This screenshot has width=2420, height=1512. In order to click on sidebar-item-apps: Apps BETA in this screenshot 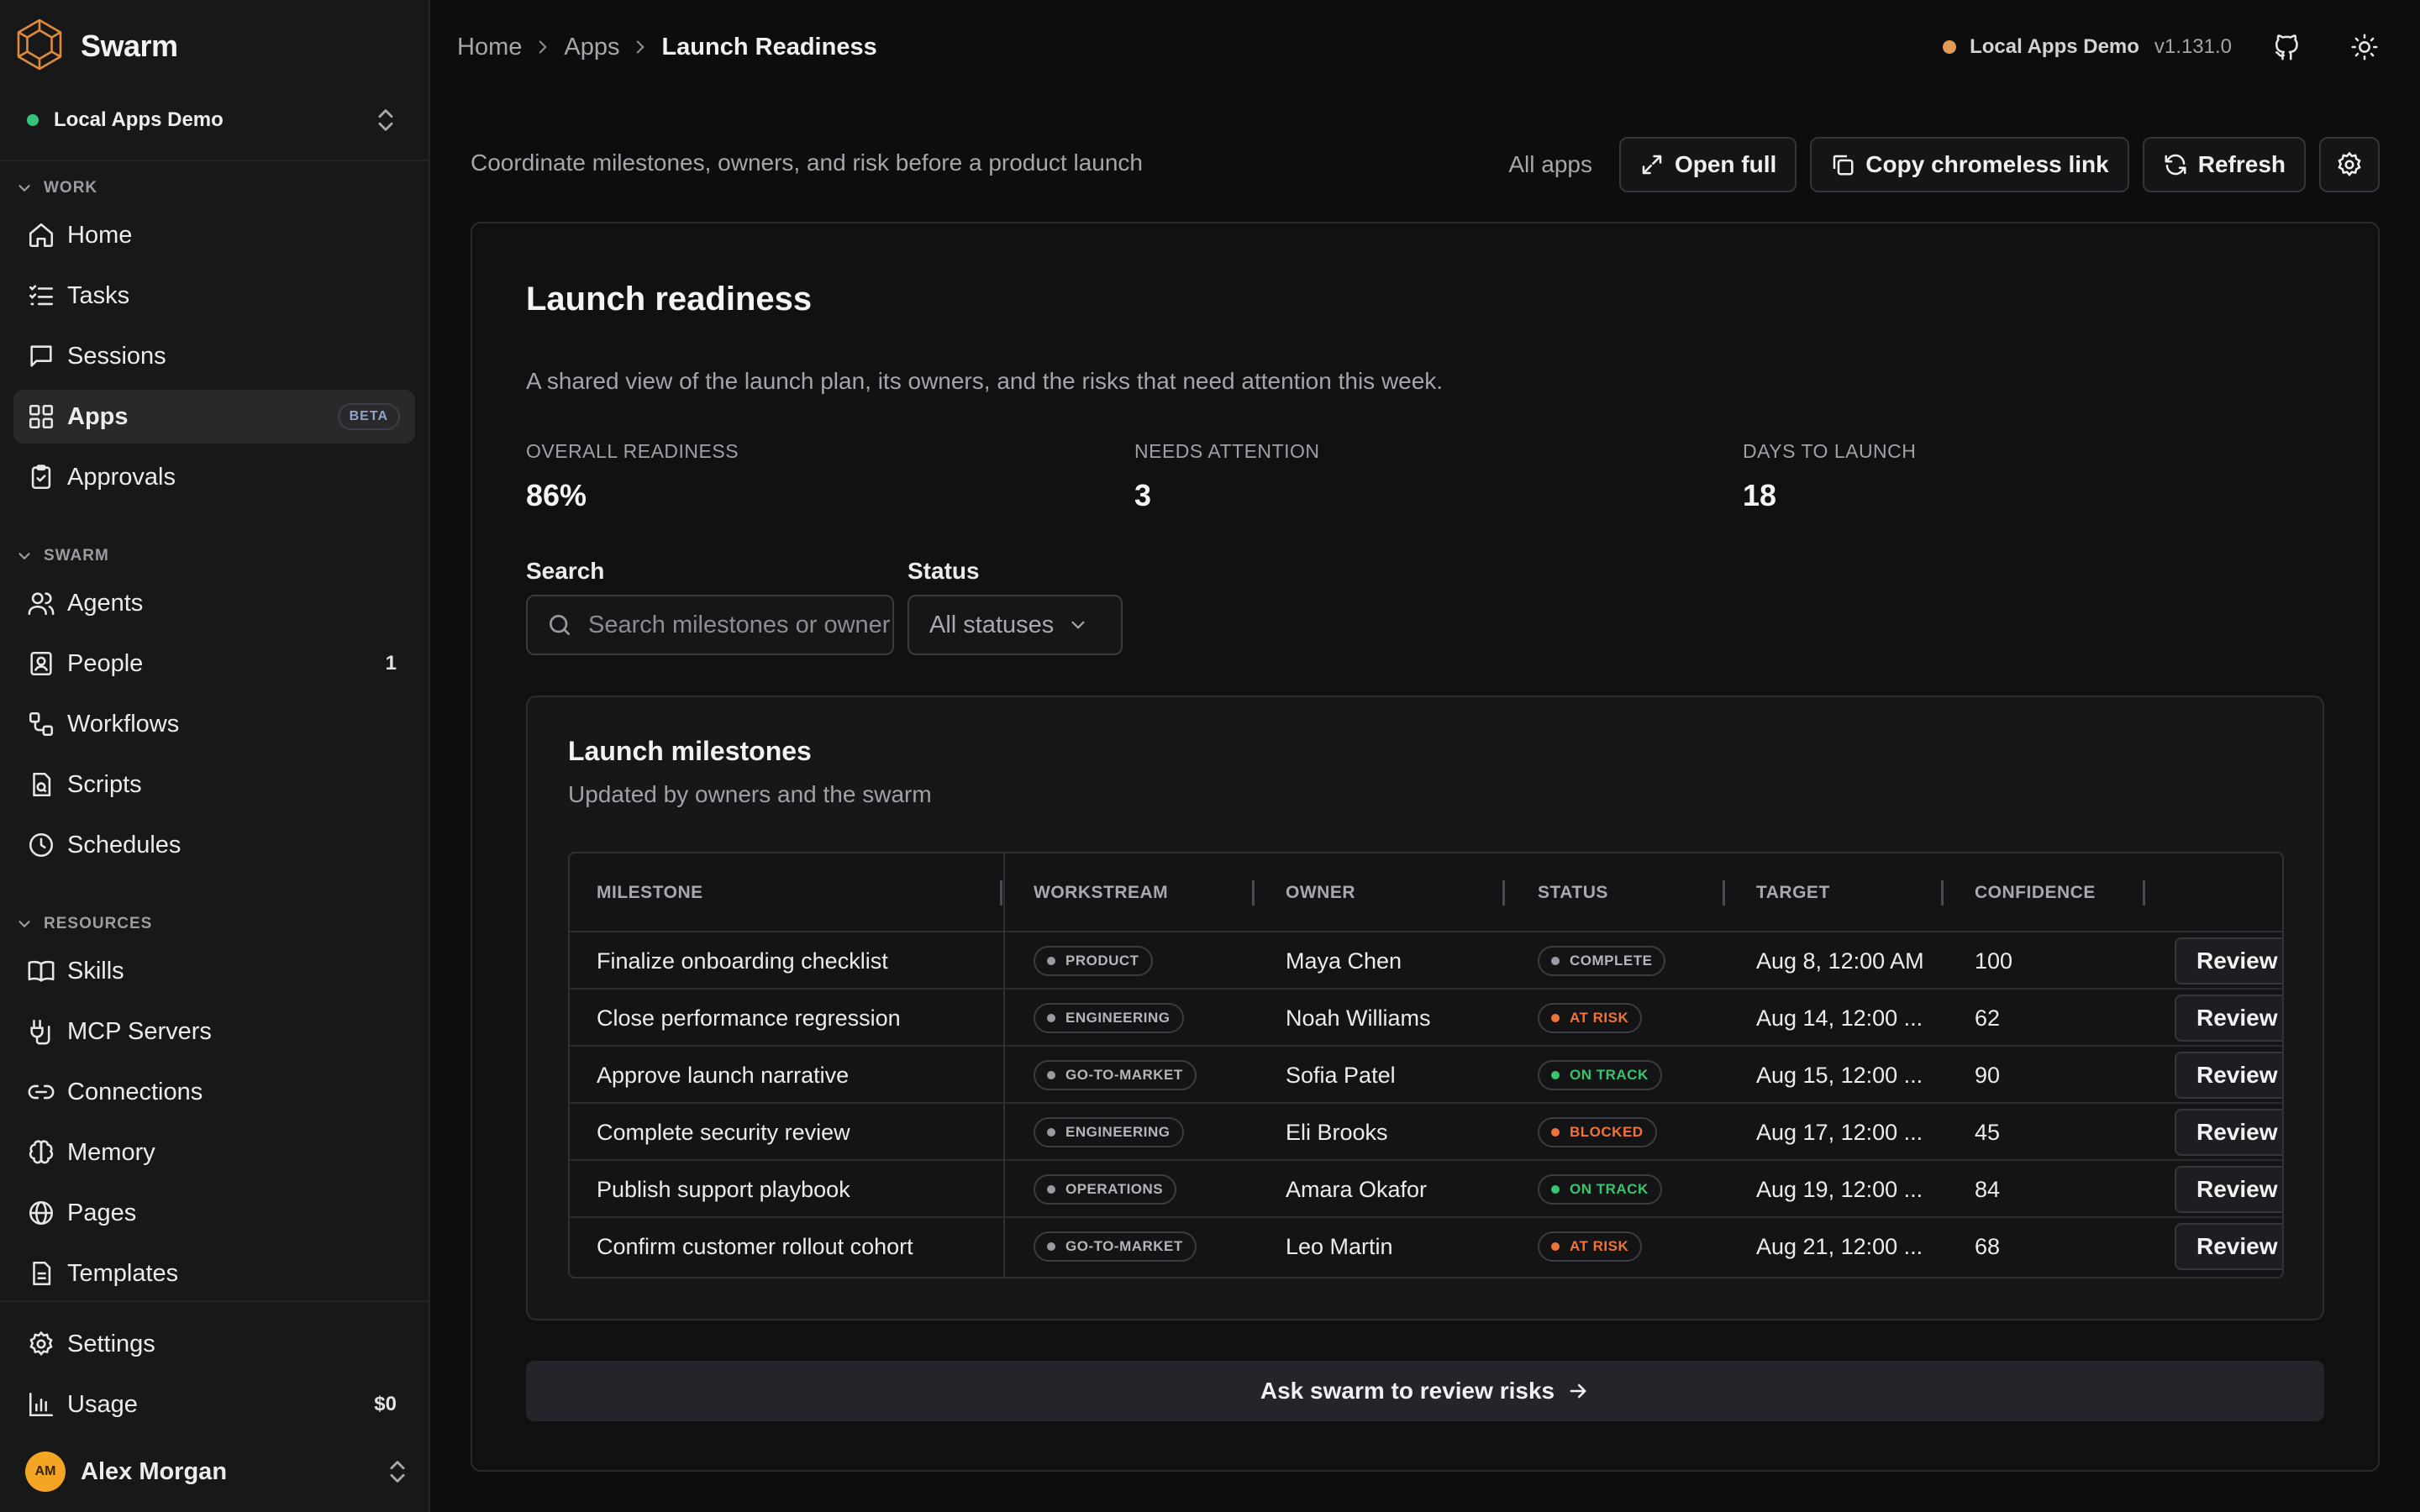, I will do `click(214, 417)`.